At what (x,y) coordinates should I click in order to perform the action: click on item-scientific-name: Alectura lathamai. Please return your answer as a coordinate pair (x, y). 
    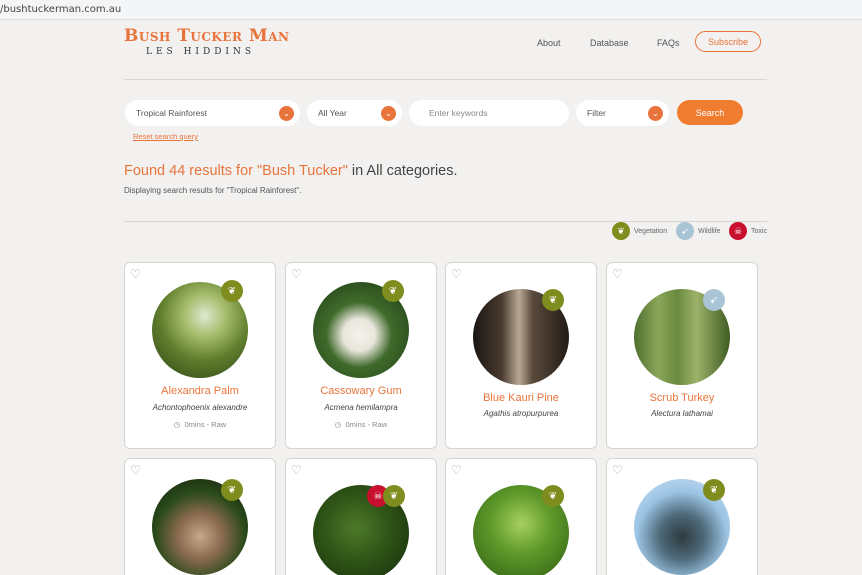
    Looking at the image, I should click on (682, 413).